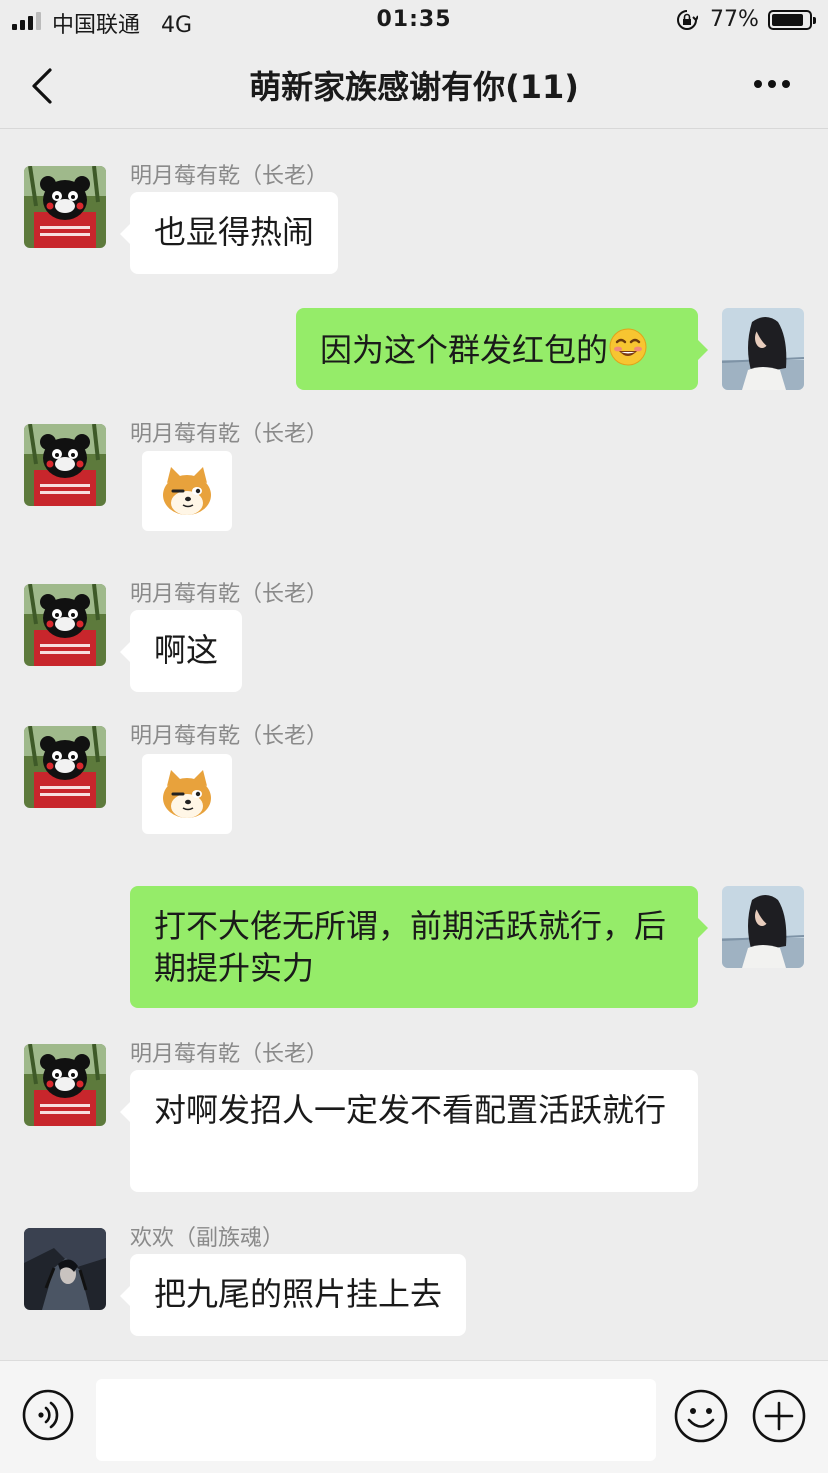 The height and width of the screenshot is (1473, 828). I want to click on sender-name: 欢欢（副族魂）, so click(207, 1238).